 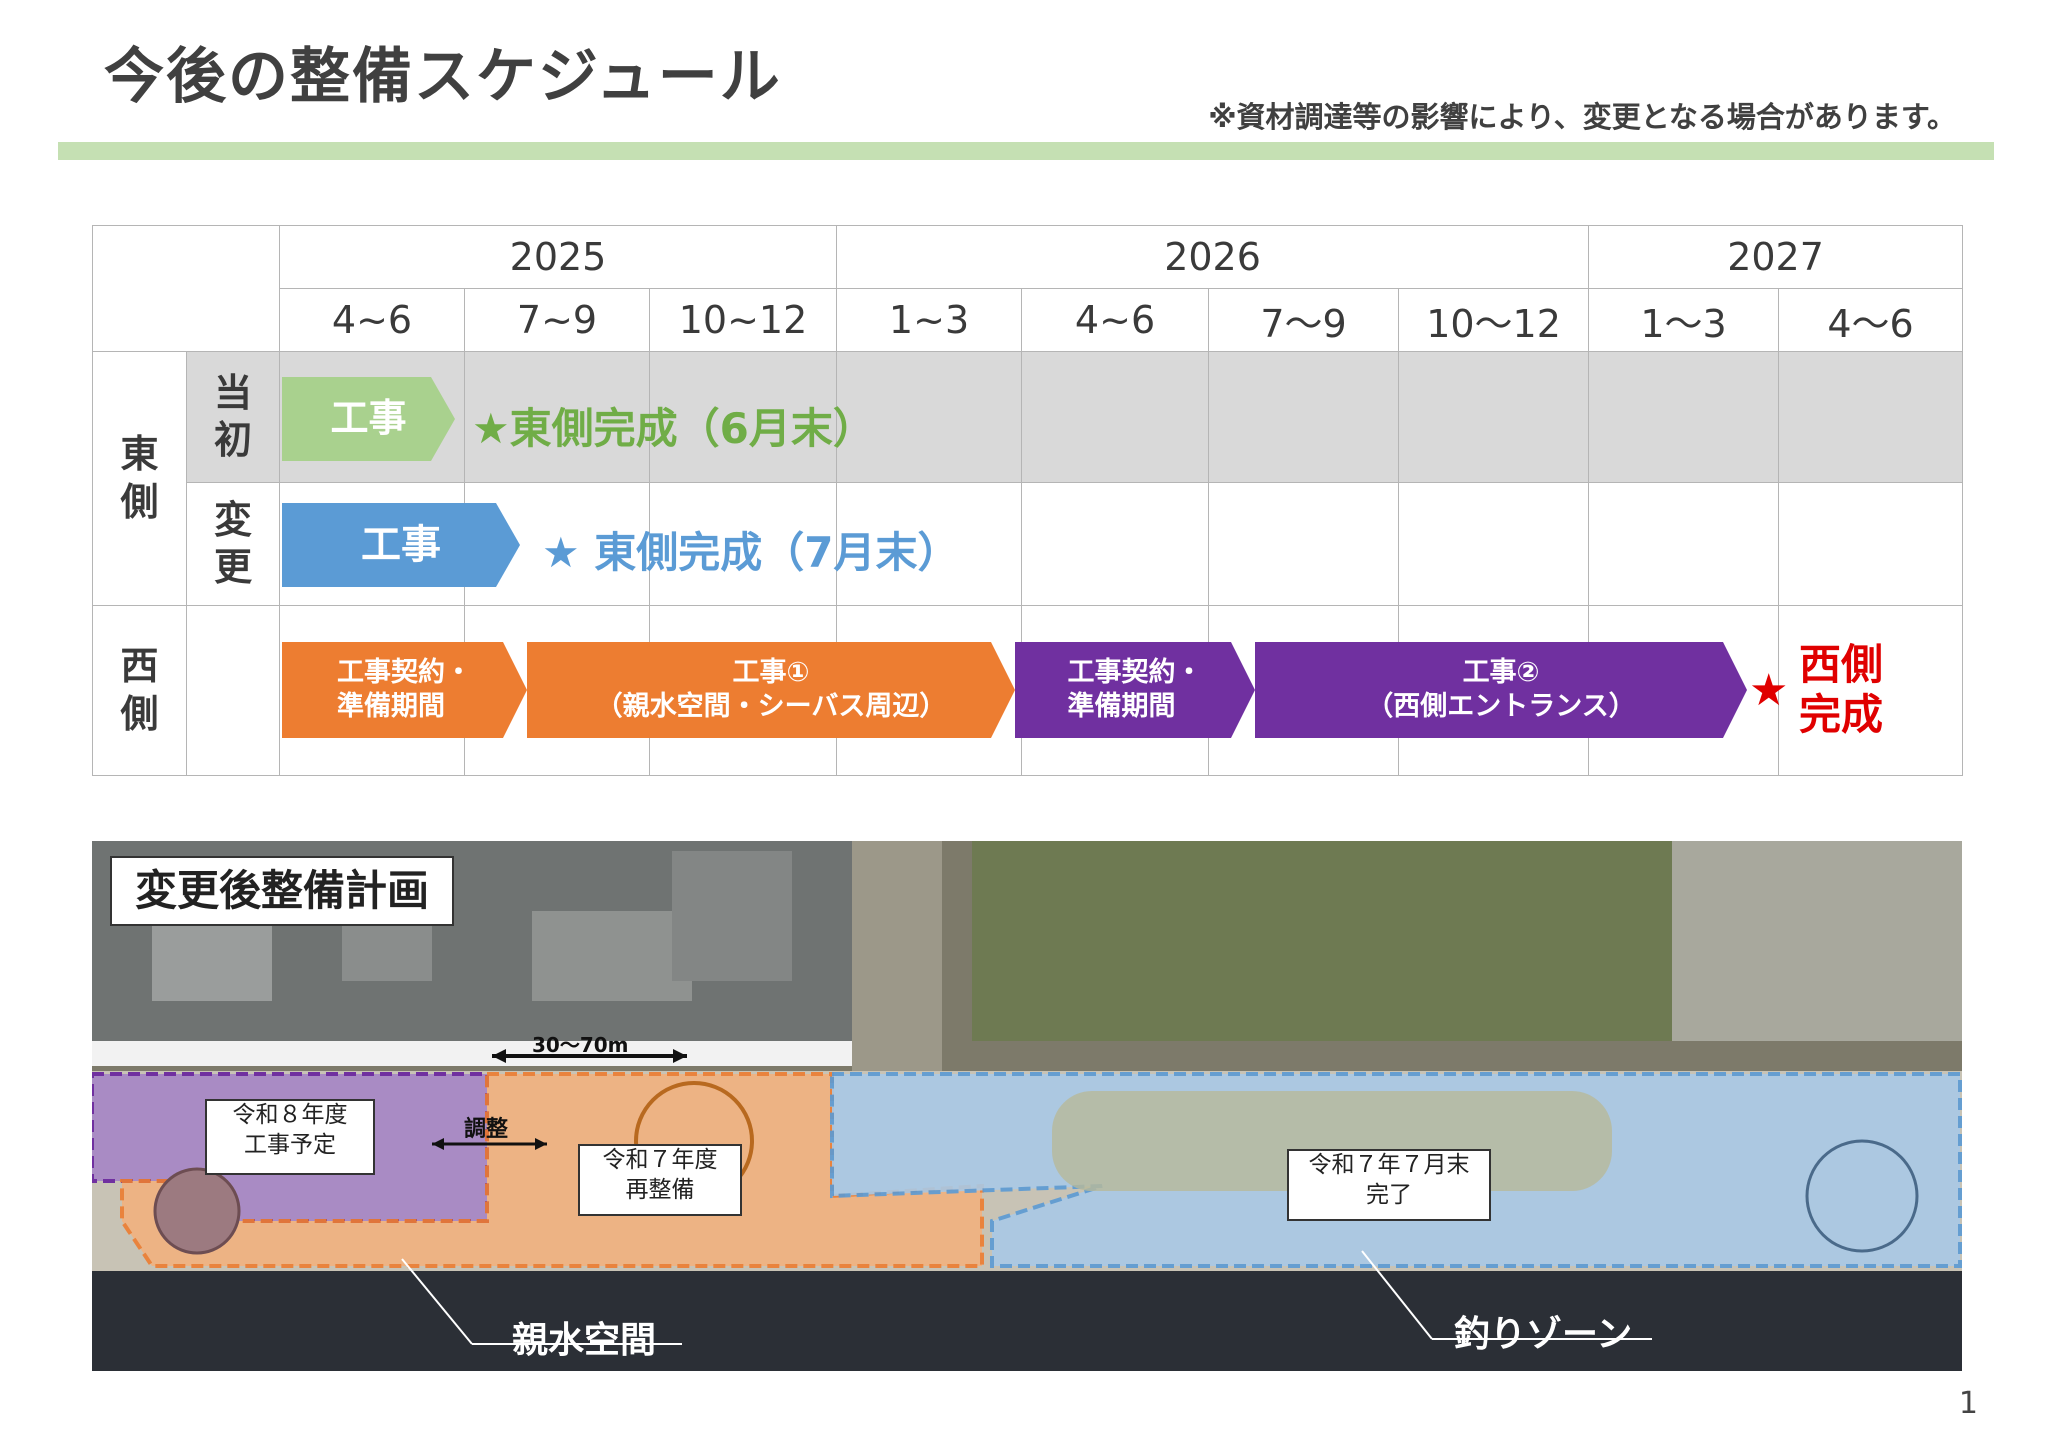 I want to click on quarter-header: 7～9, so click(x=1304, y=320).